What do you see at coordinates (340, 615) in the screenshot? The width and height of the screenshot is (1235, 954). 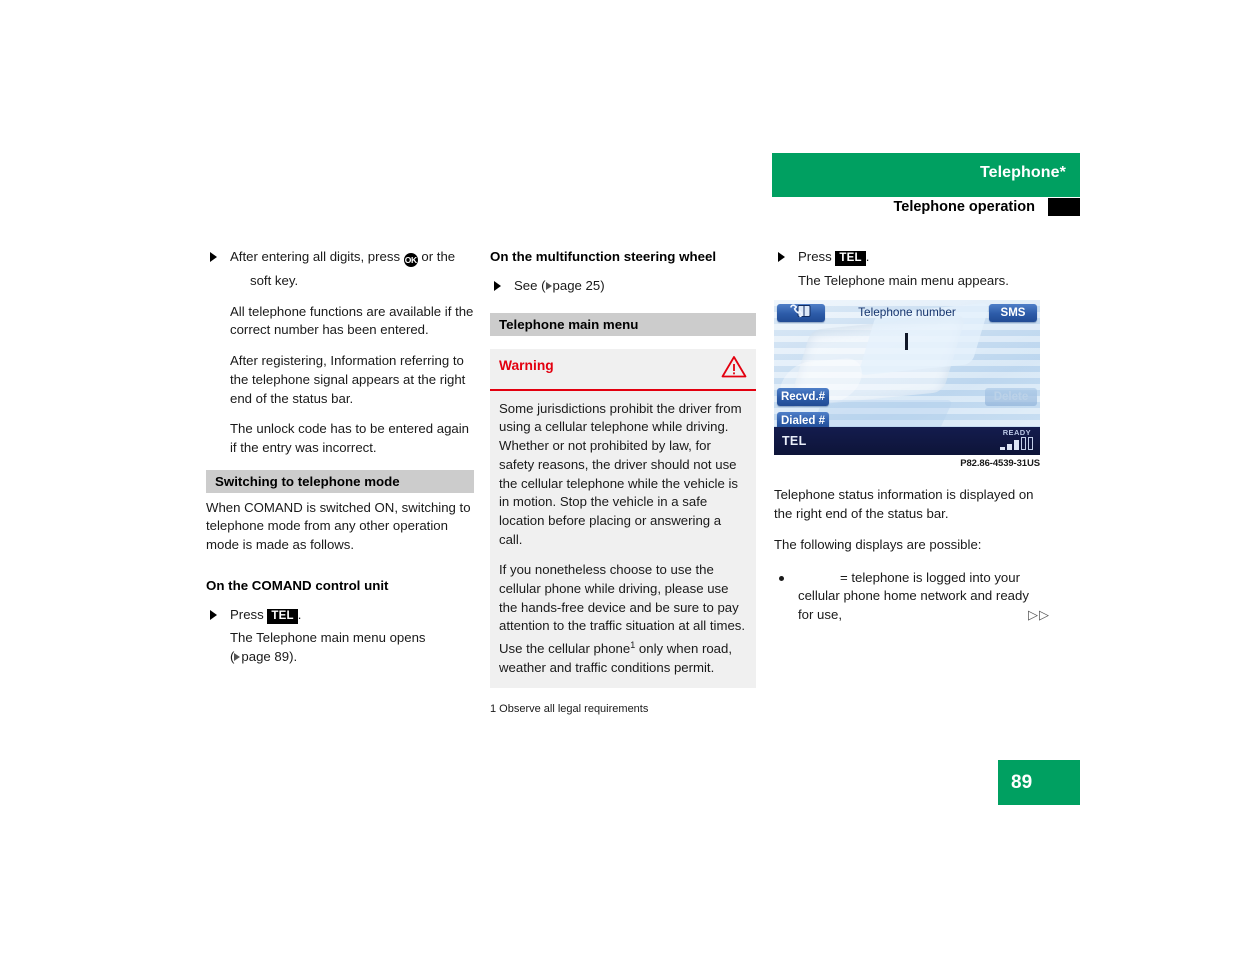 I see `step-press-tel-left: Press TEL.` at bounding box center [340, 615].